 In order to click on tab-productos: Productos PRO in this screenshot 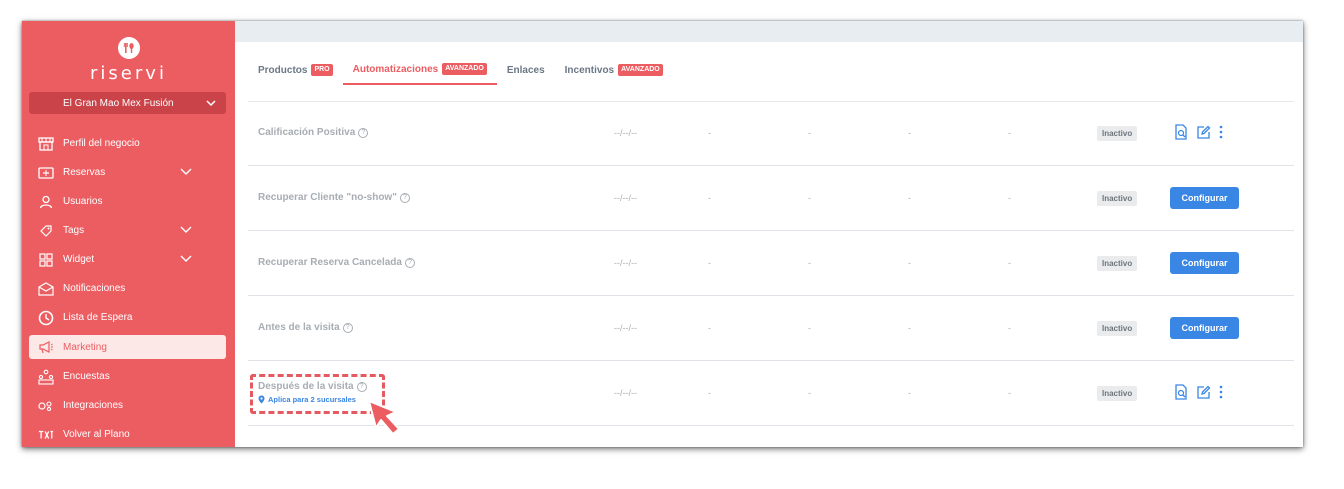, I will do `click(295, 70)`.